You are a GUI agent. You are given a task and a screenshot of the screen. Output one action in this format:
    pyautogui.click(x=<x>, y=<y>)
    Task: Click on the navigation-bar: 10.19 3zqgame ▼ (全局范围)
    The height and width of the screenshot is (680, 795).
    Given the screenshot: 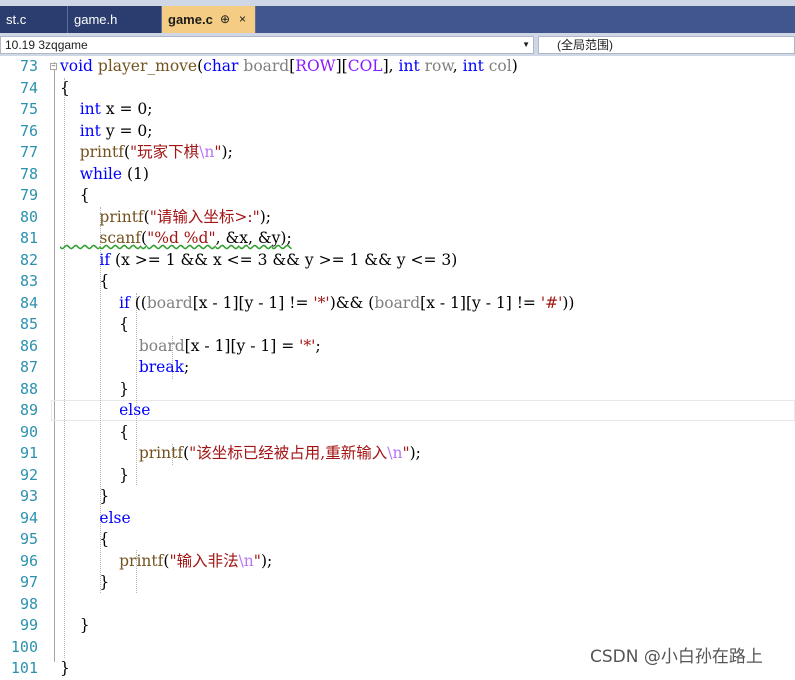 What is the action you would take?
    pyautogui.click(x=397, y=45)
    